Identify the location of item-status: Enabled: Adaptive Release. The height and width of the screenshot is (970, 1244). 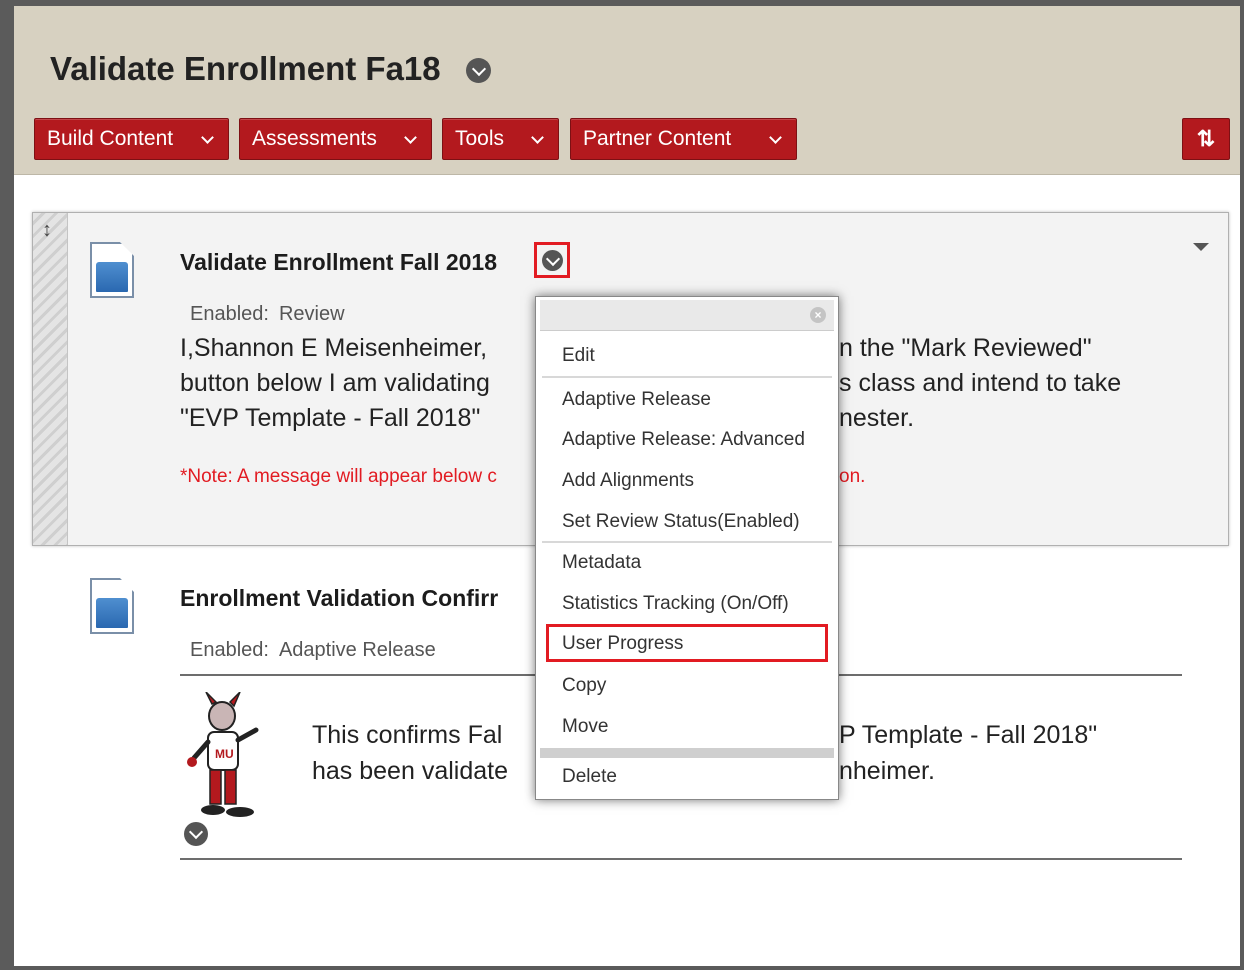
(318, 650).